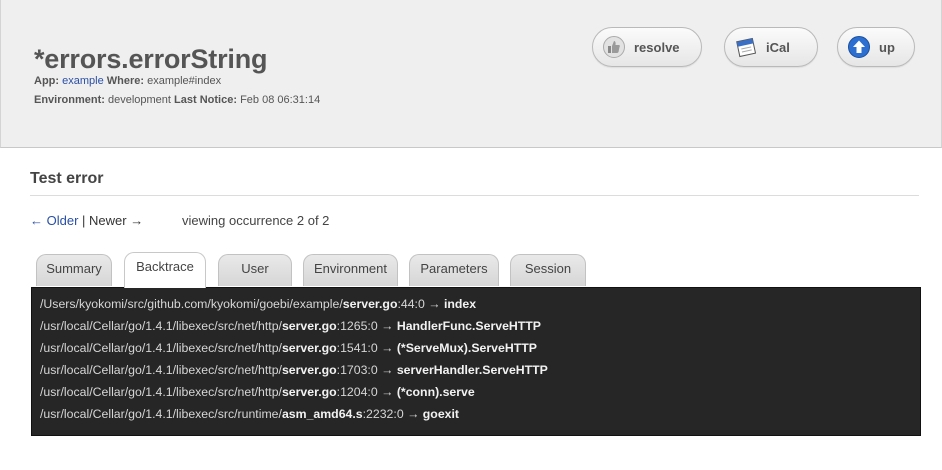 Image resolution: width=942 pixels, height=470 pixels. I want to click on last-notice-label: Last Notice:, so click(205, 100).